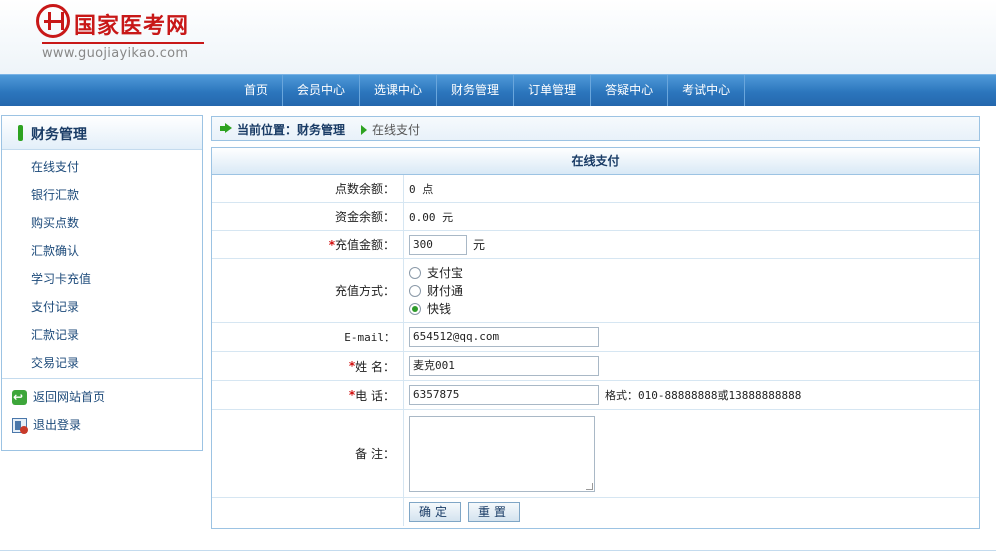 The image size is (996, 553). What do you see at coordinates (396, 130) in the screenshot?
I see `breadcrumb-current: 在线支付` at bounding box center [396, 130].